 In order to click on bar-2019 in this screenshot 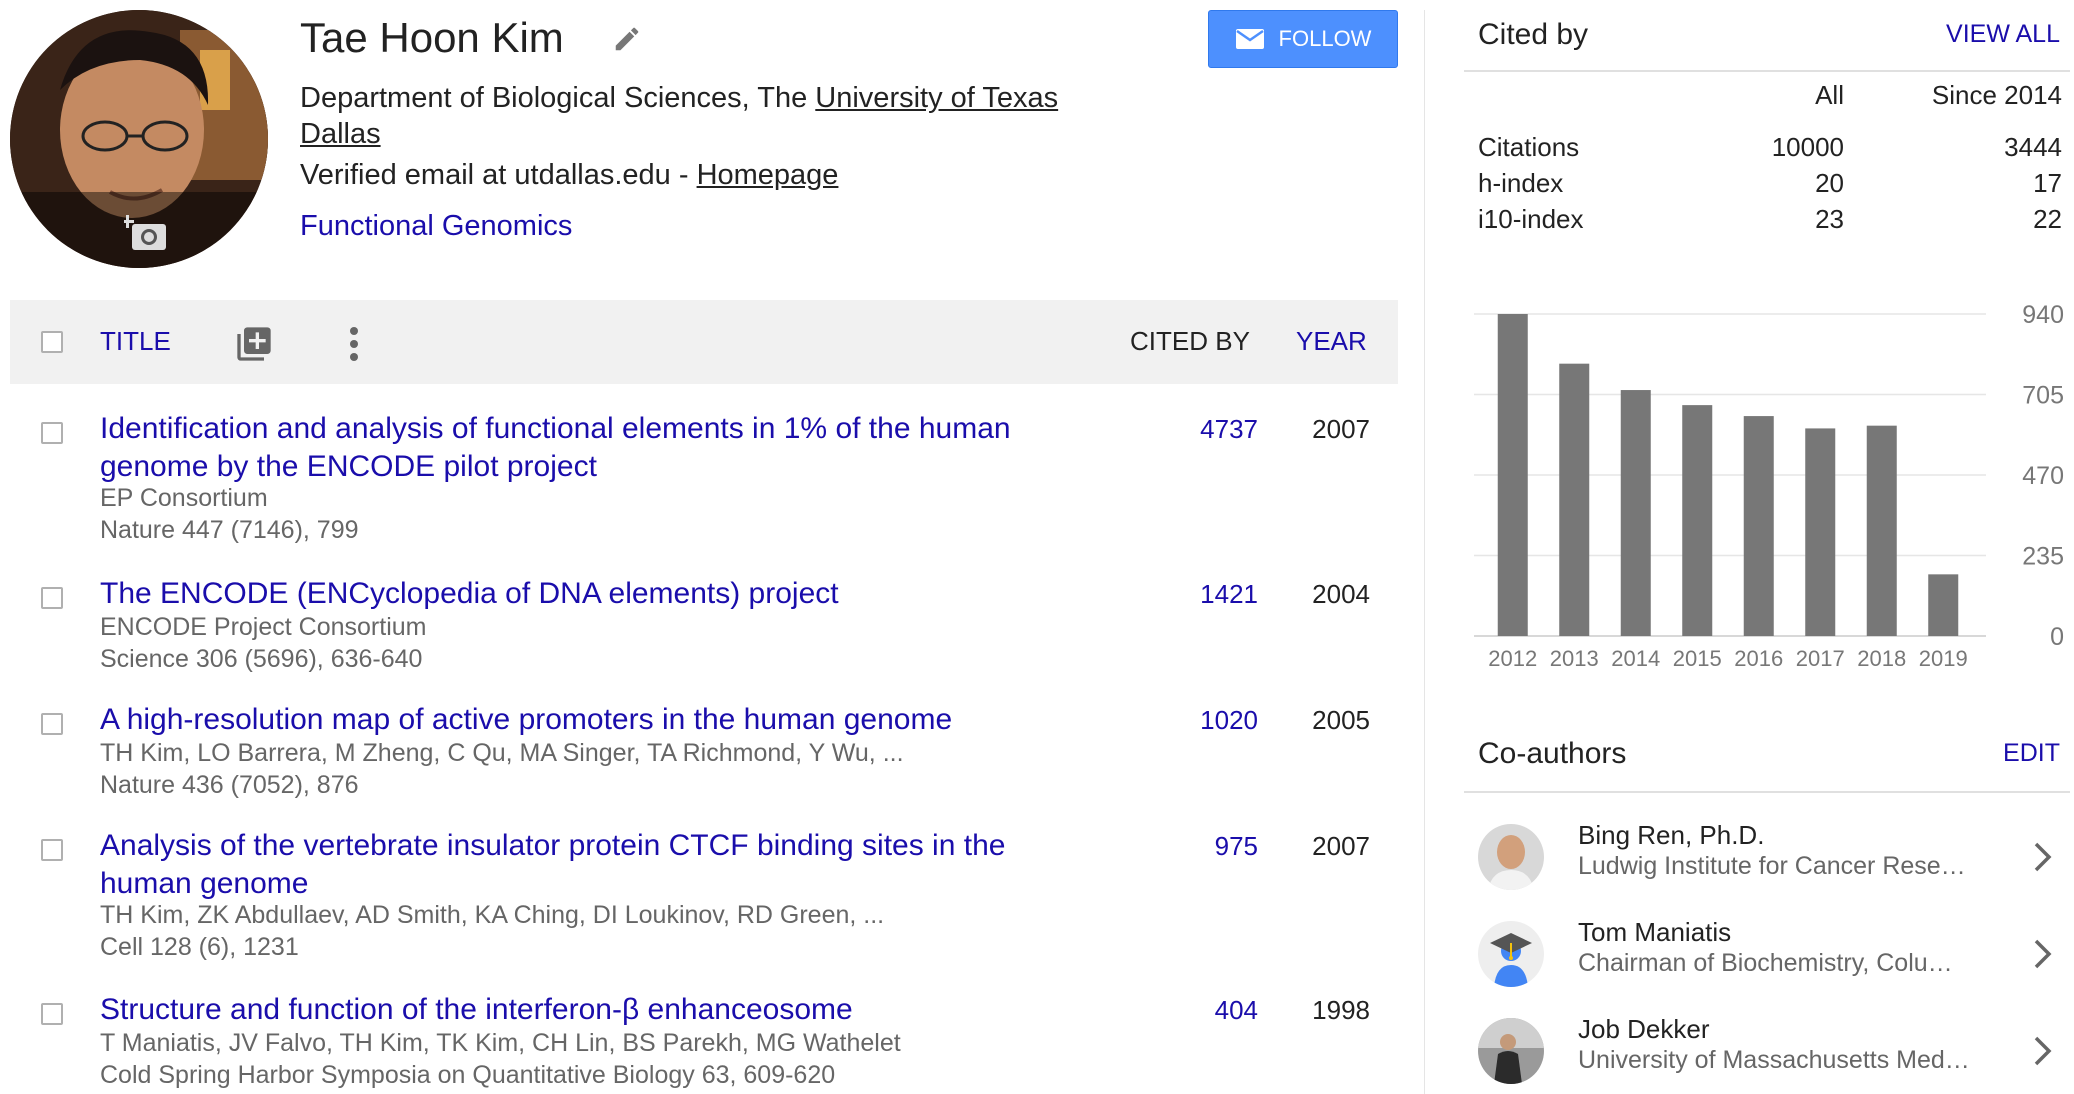, I will do `click(1943, 605)`.